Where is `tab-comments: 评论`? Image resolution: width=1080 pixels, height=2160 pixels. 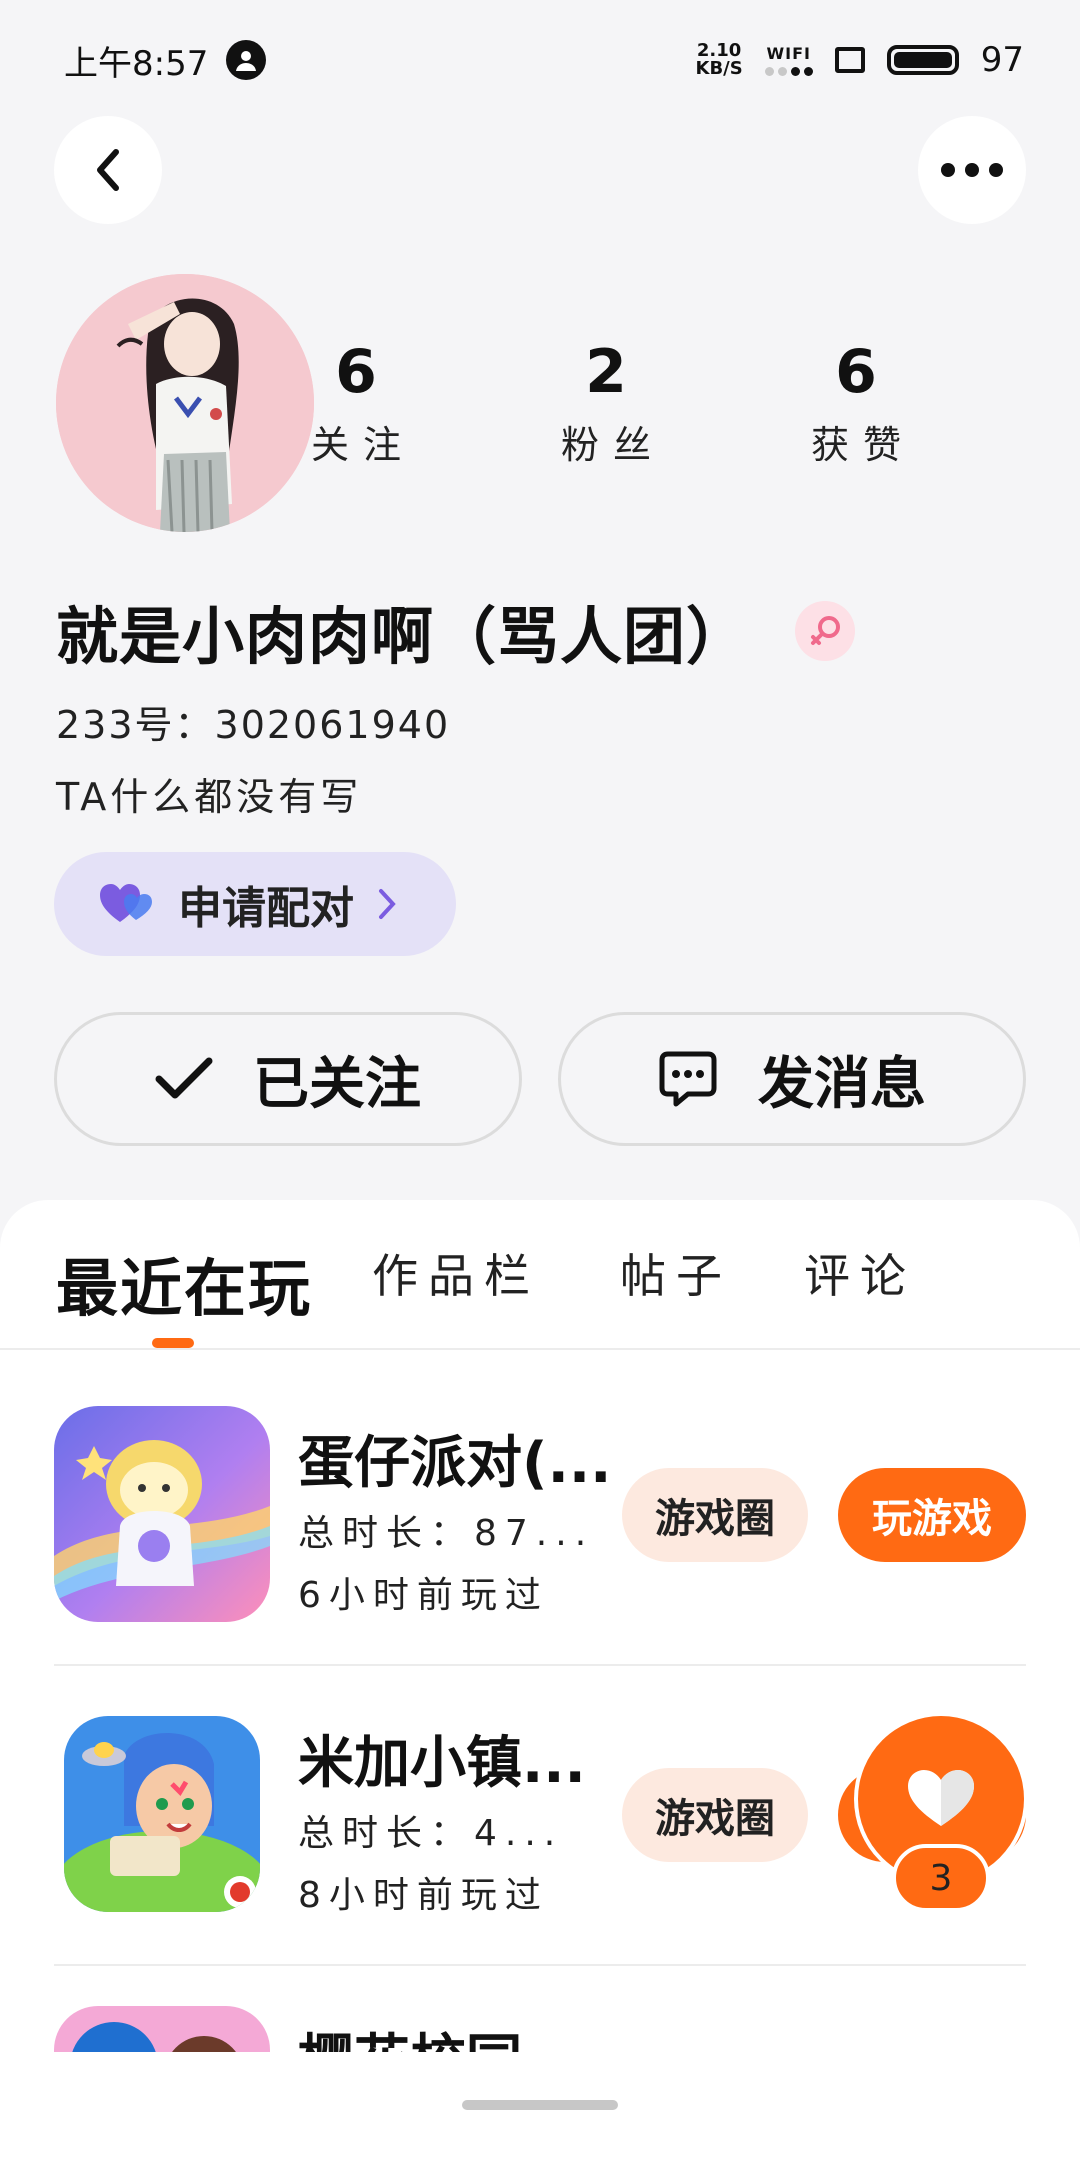 tab-comments: 评论 is located at coordinates (860, 1273).